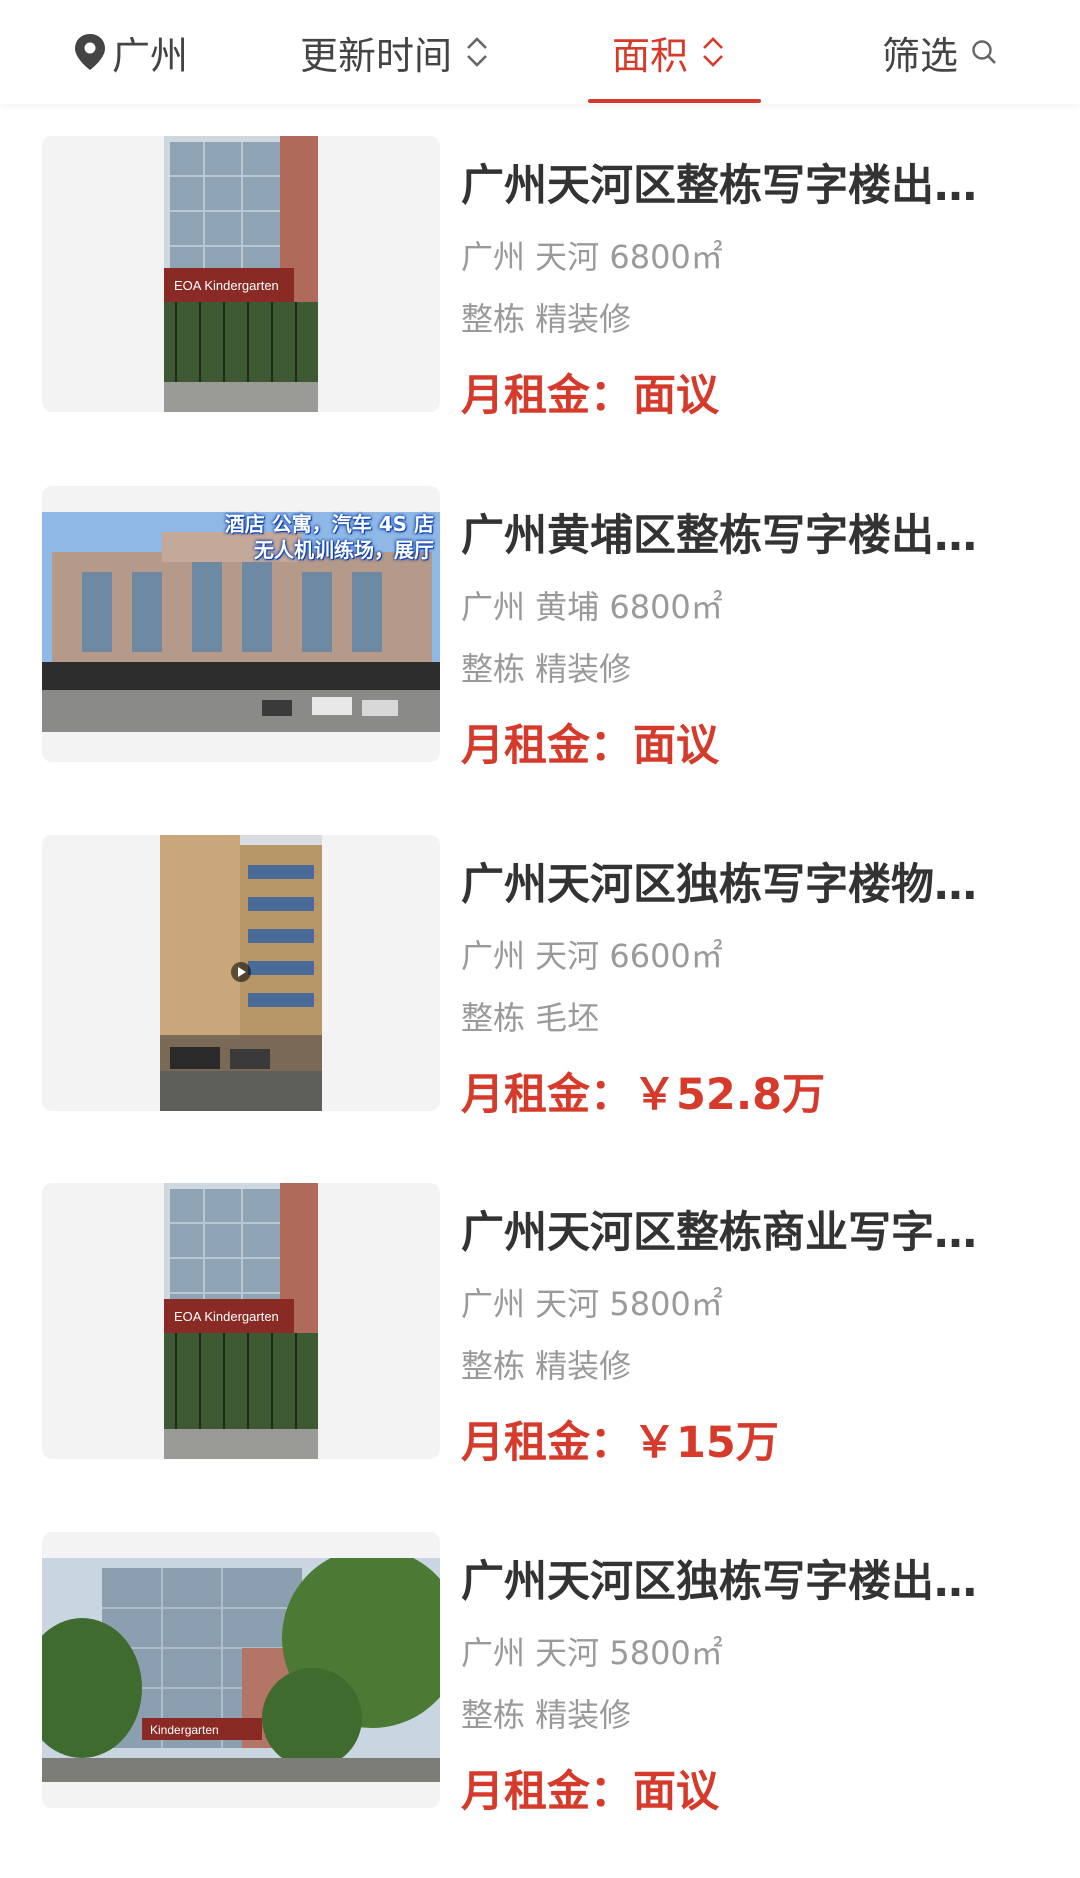 This screenshot has height=1878, width=1080. I want to click on active-tab-indicator, so click(674, 101).